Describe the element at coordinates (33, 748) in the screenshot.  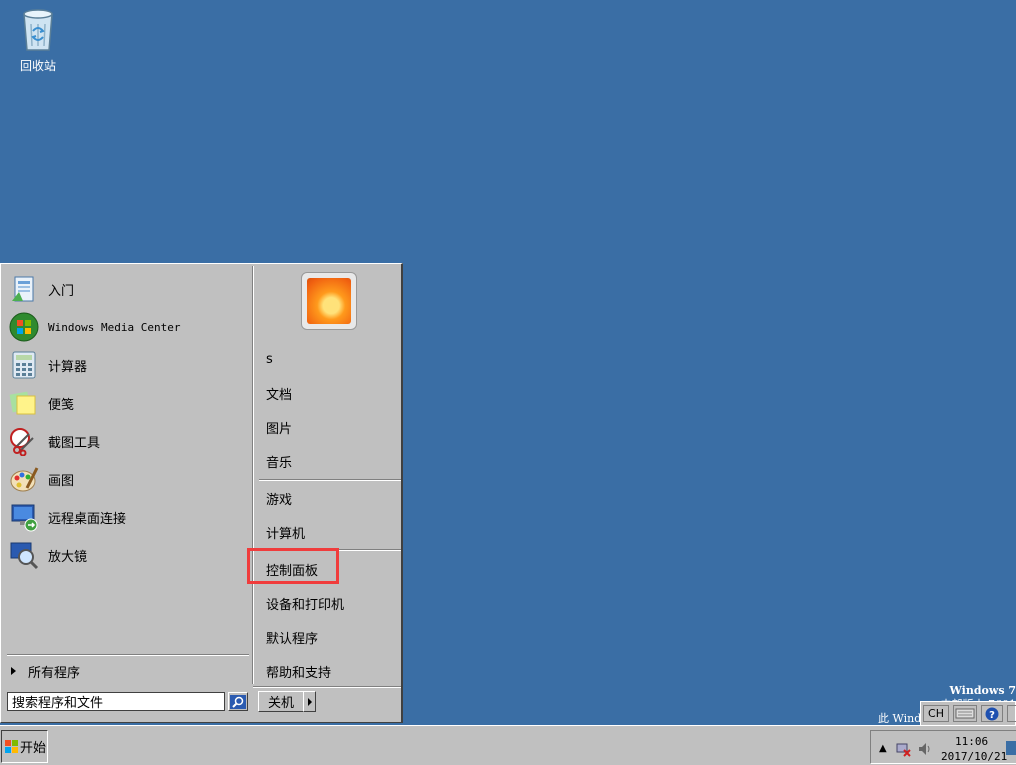
I see `start-label: 开始` at that location.